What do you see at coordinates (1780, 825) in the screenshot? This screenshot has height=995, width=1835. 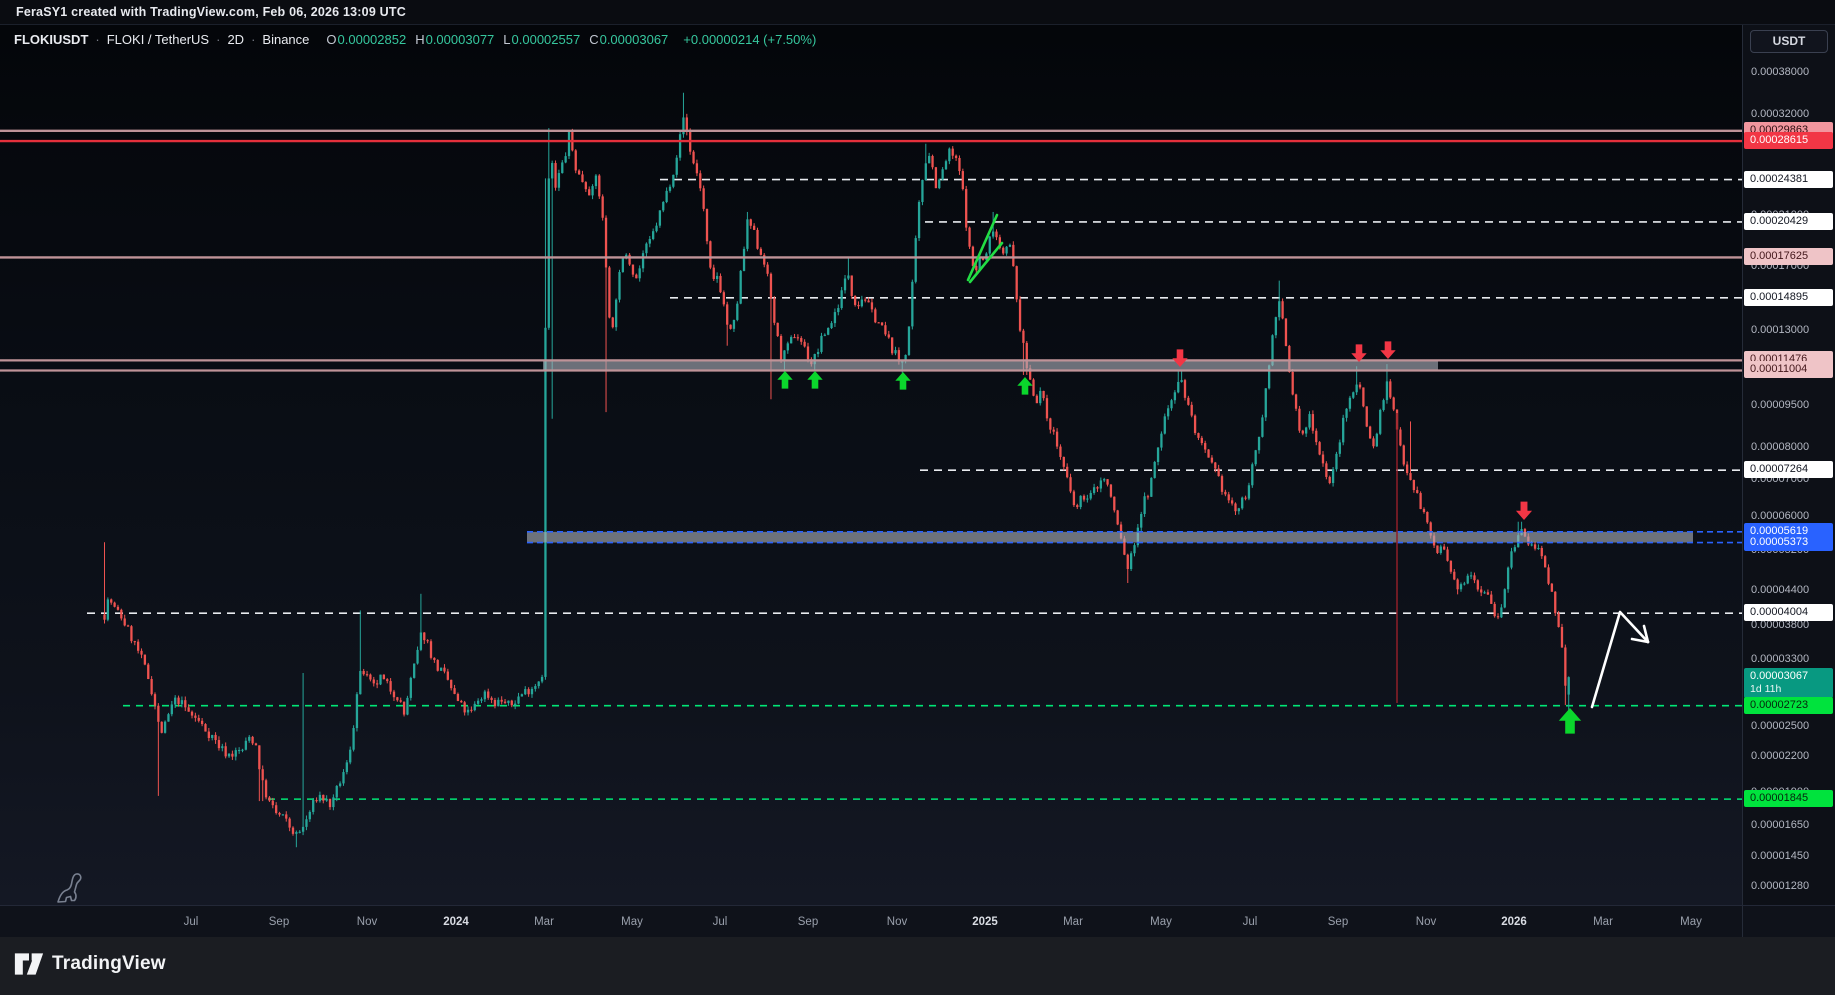 I see `price-tick: 0.00001650` at bounding box center [1780, 825].